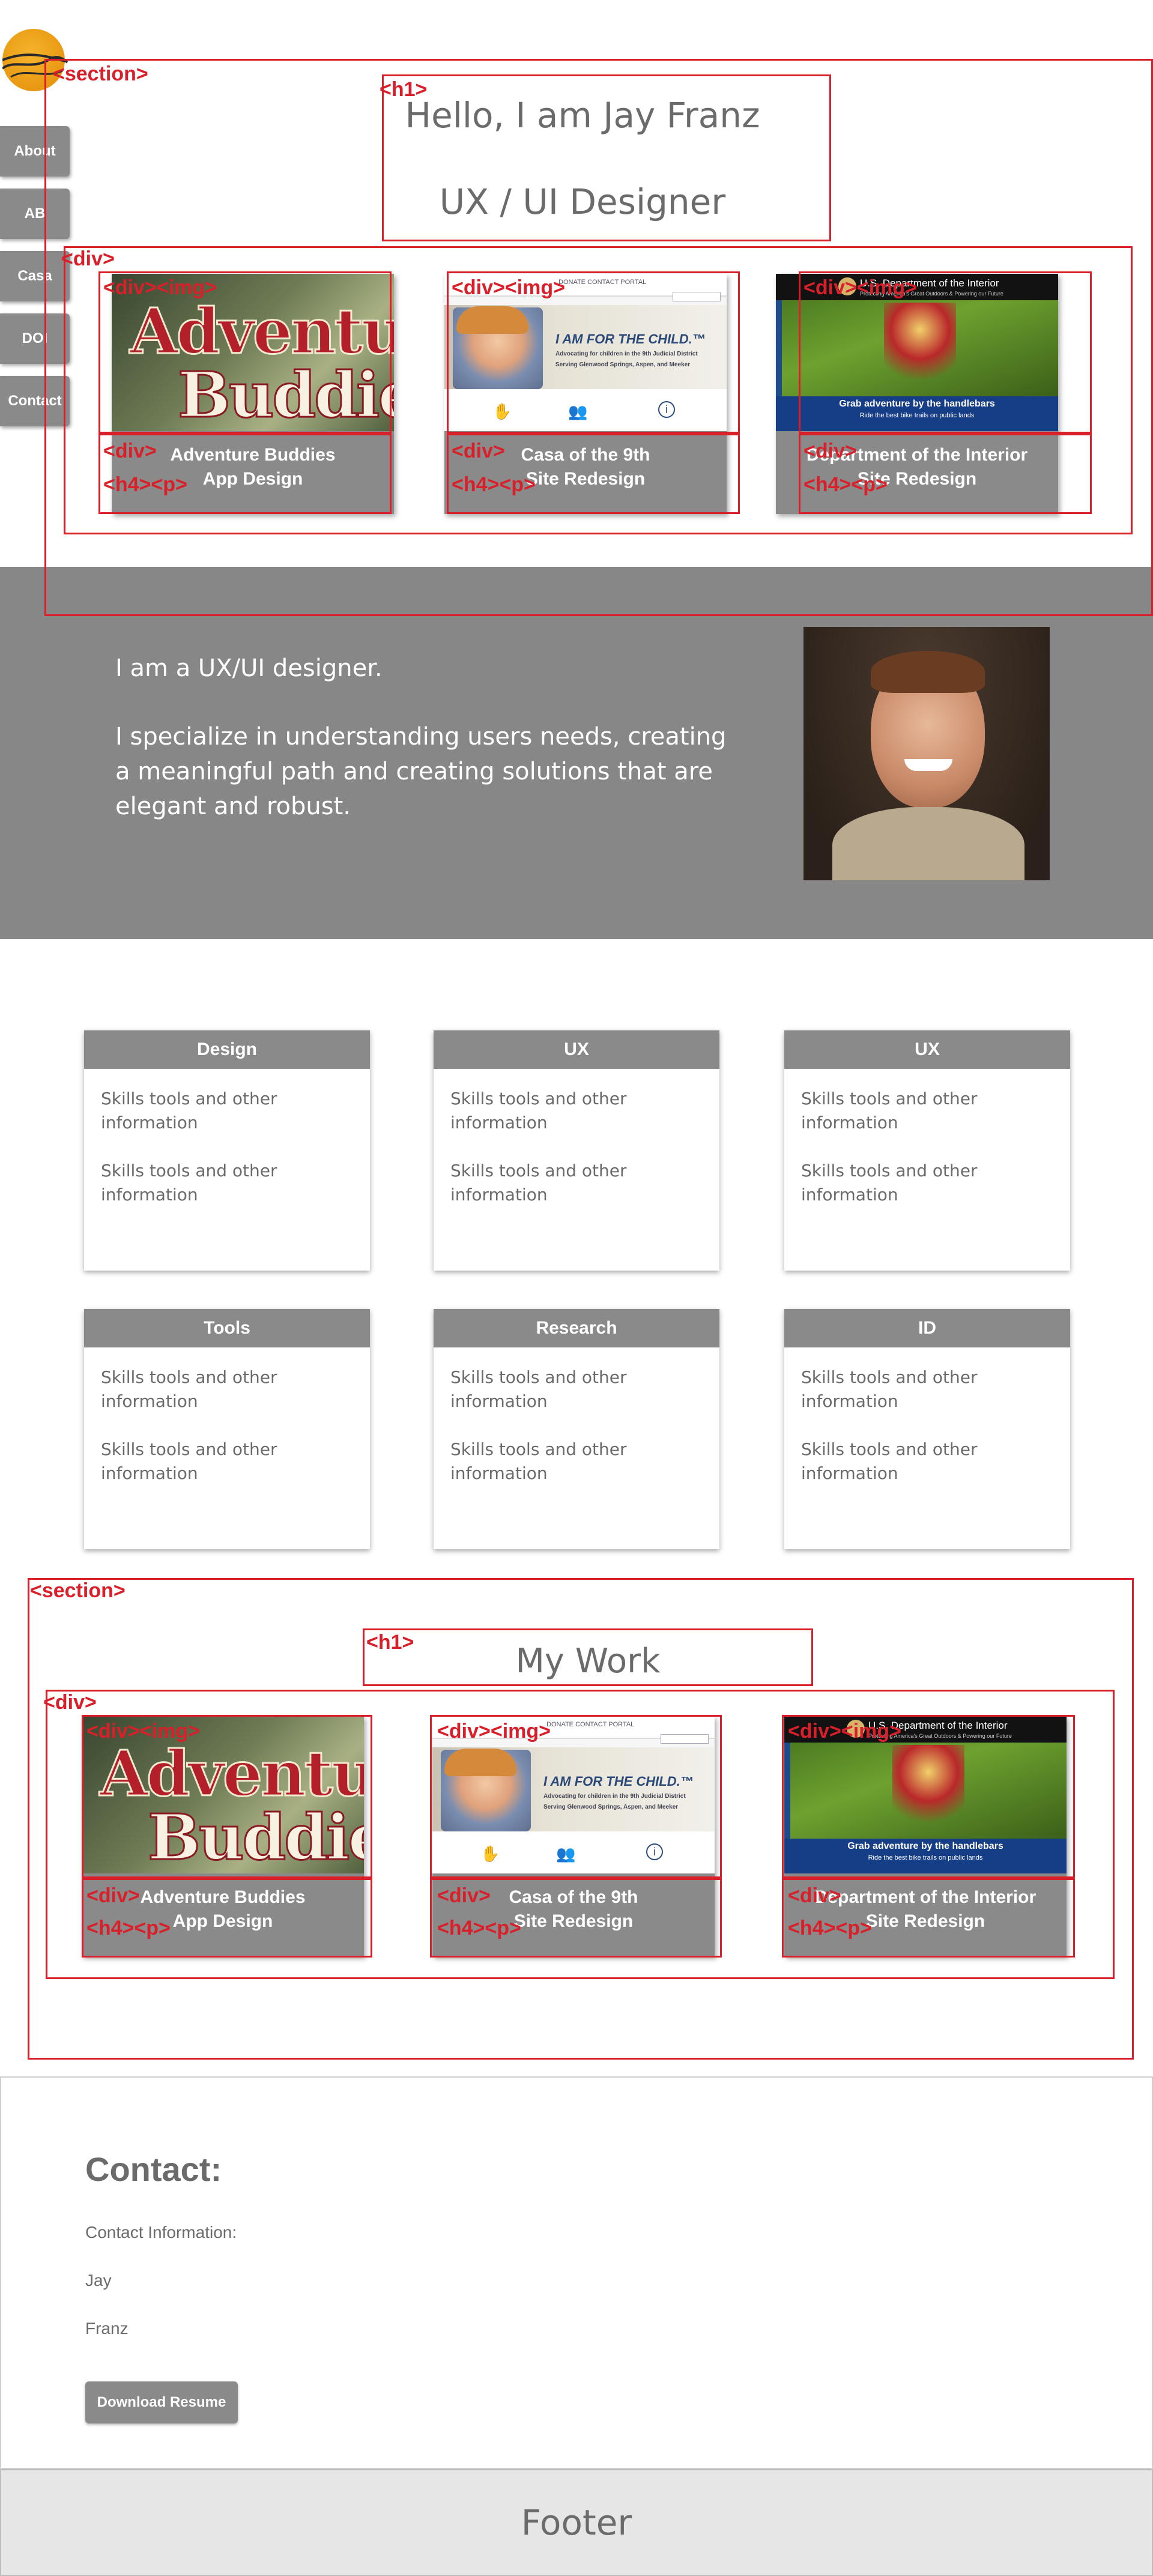 This screenshot has width=1153, height=2576. What do you see at coordinates (249, 668) in the screenshot?
I see `about-line-1: I am a UX/UI designer.` at bounding box center [249, 668].